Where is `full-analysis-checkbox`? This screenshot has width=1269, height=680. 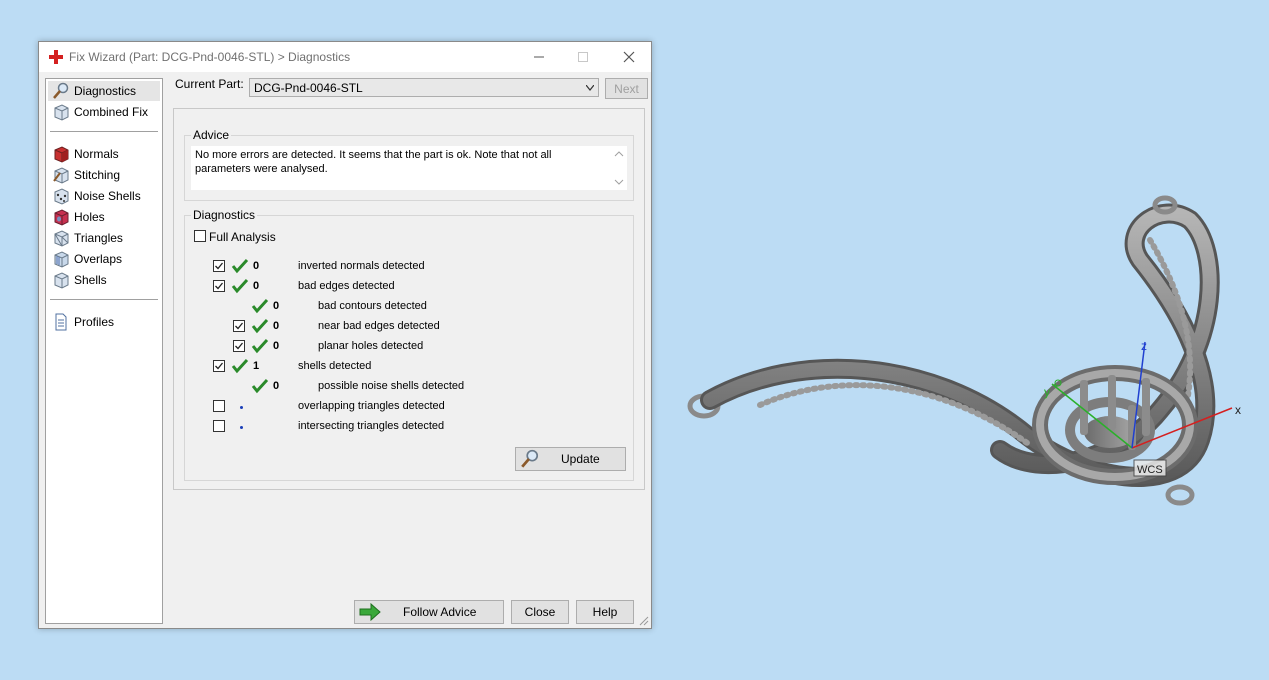
full-analysis-checkbox is located at coordinates (200, 236).